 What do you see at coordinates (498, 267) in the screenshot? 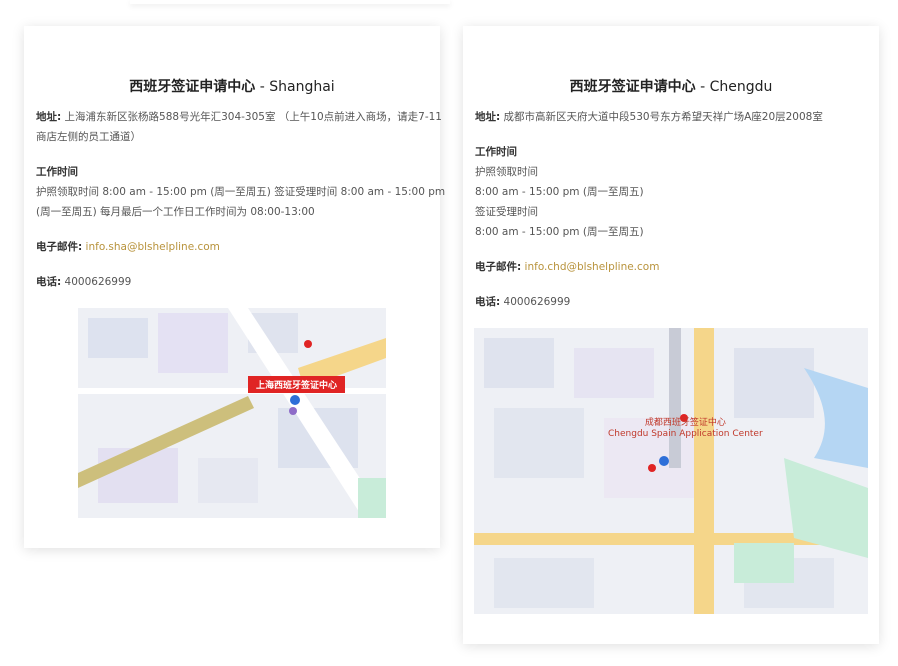
I see `chengdu-email-label: 电子邮件:` at bounding box center [498, 267].